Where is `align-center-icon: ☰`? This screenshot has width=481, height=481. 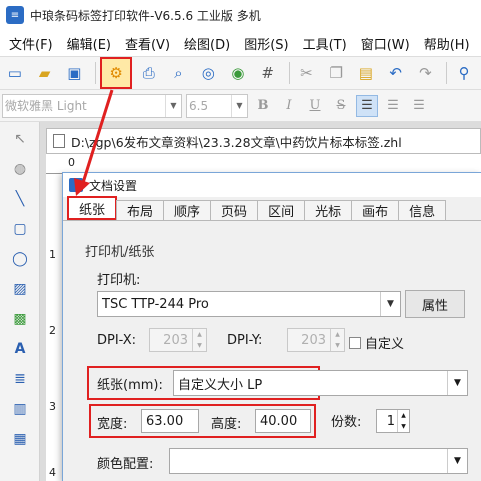
align-center-icon: ☰ is located at coordinates (393, 106).